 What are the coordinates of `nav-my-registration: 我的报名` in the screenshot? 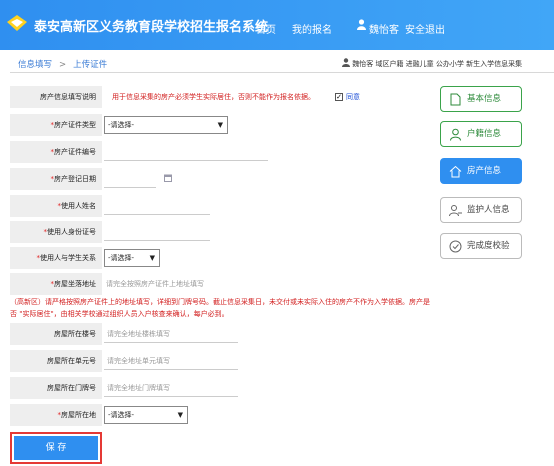 It's located at (312, 28).